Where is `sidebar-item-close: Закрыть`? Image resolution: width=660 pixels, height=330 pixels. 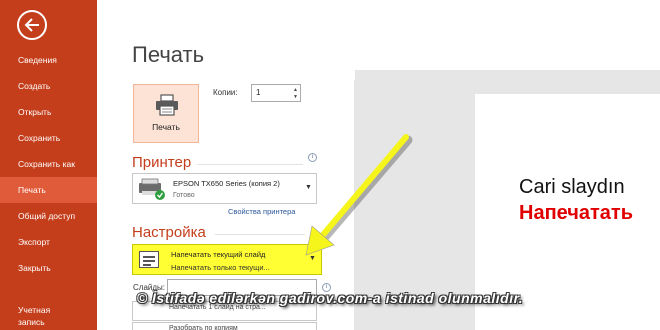 sidebar-item-close: Закрыть is located at coordinates (48, 268).